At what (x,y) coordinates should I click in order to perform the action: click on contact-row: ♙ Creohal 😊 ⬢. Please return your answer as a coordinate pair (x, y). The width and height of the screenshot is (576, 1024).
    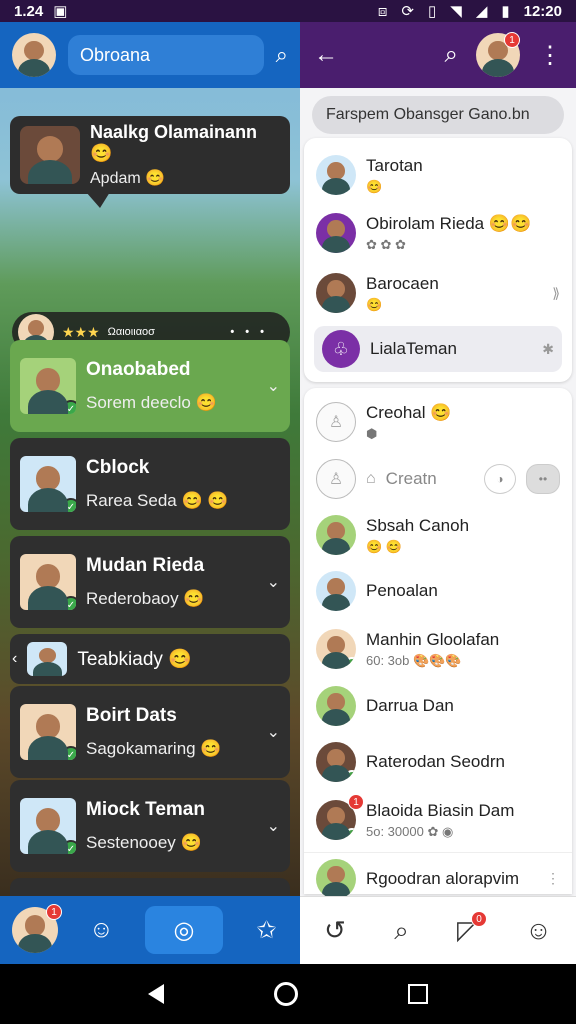
    Looking at the image, I should click on (438, 422).